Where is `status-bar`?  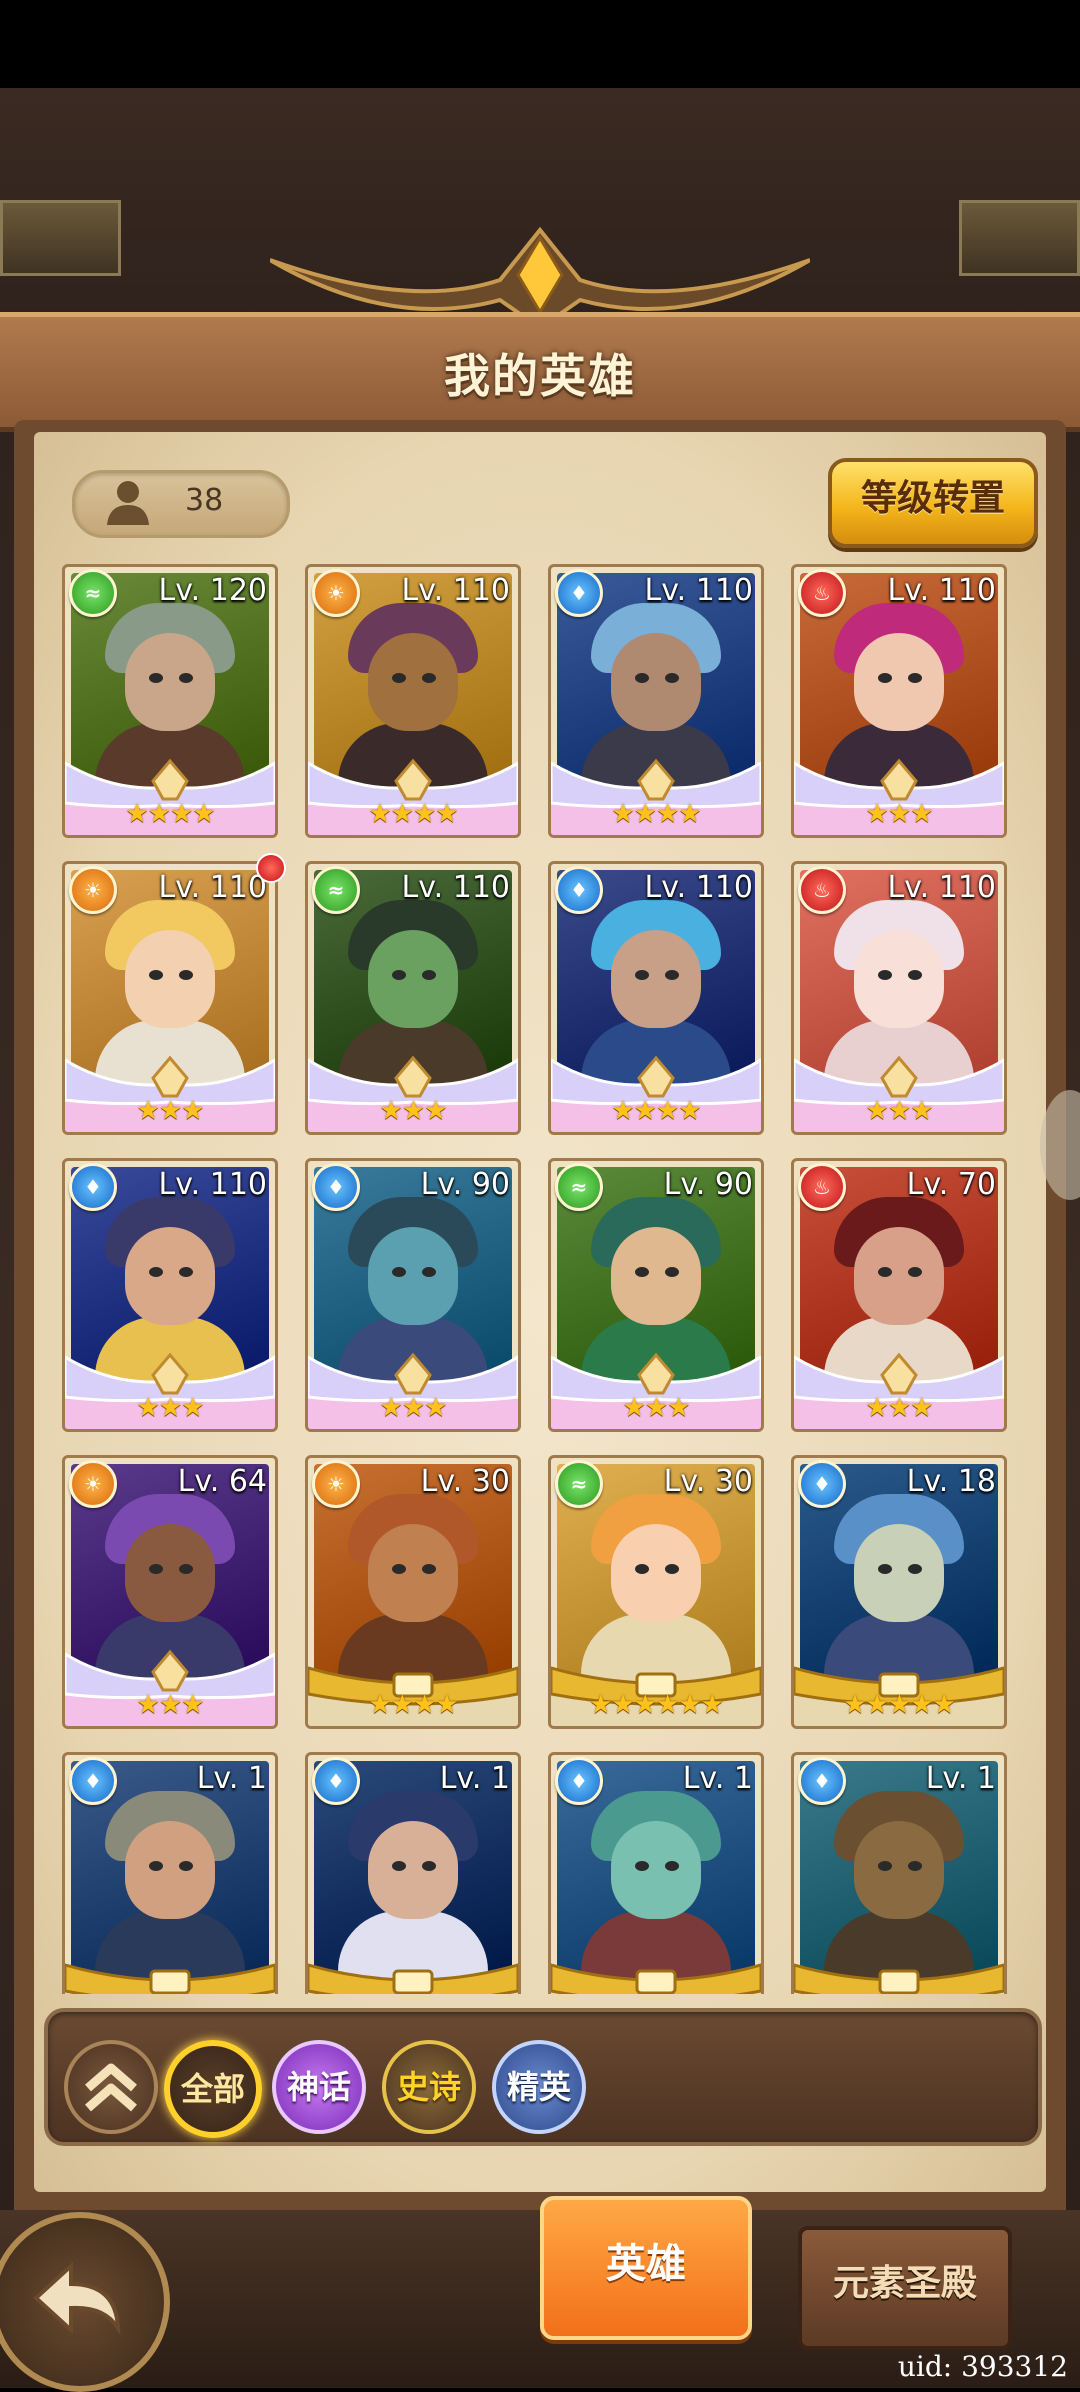
status-bar is located at coordinates (540, 44).